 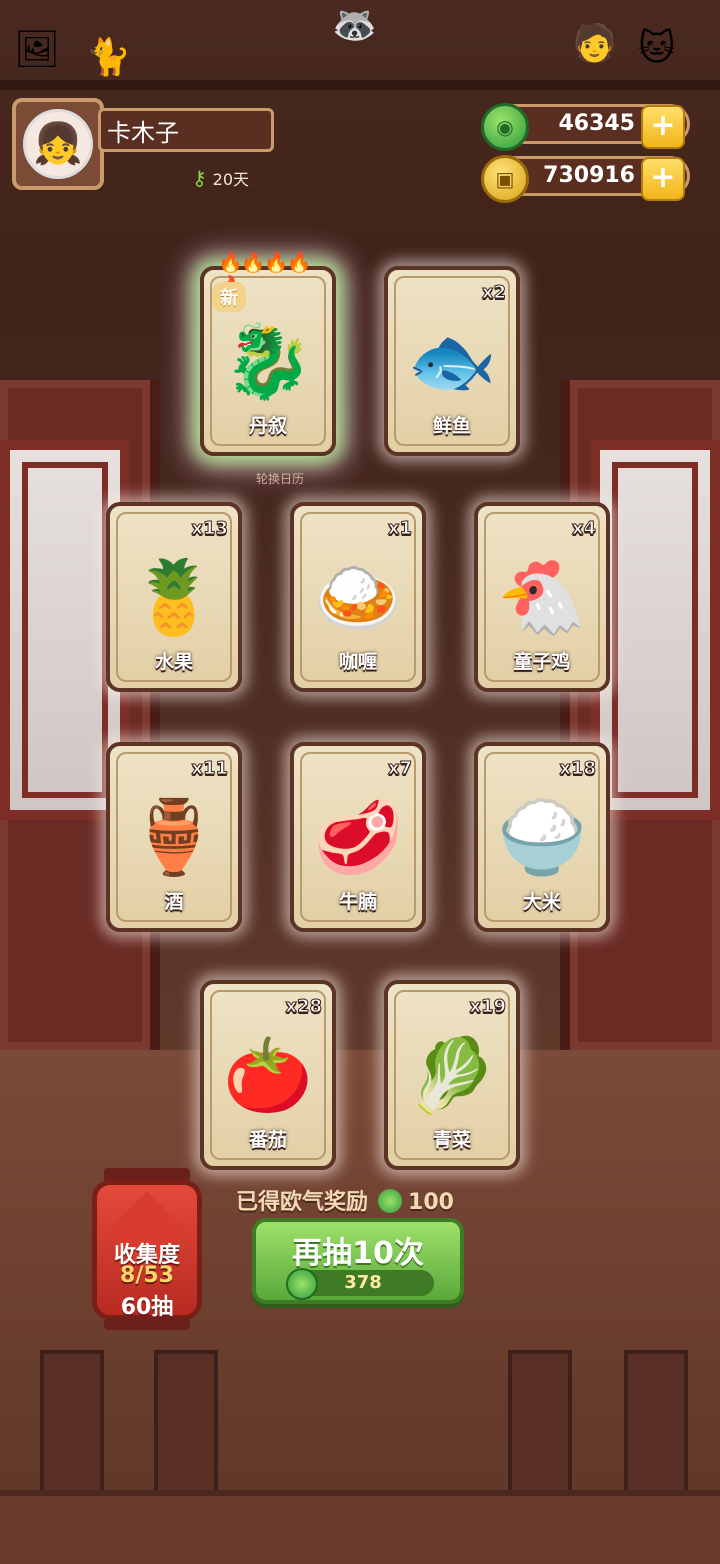 I want to click on card-tomato: x28 🍅 番茄, so click(x=268, y=1075).